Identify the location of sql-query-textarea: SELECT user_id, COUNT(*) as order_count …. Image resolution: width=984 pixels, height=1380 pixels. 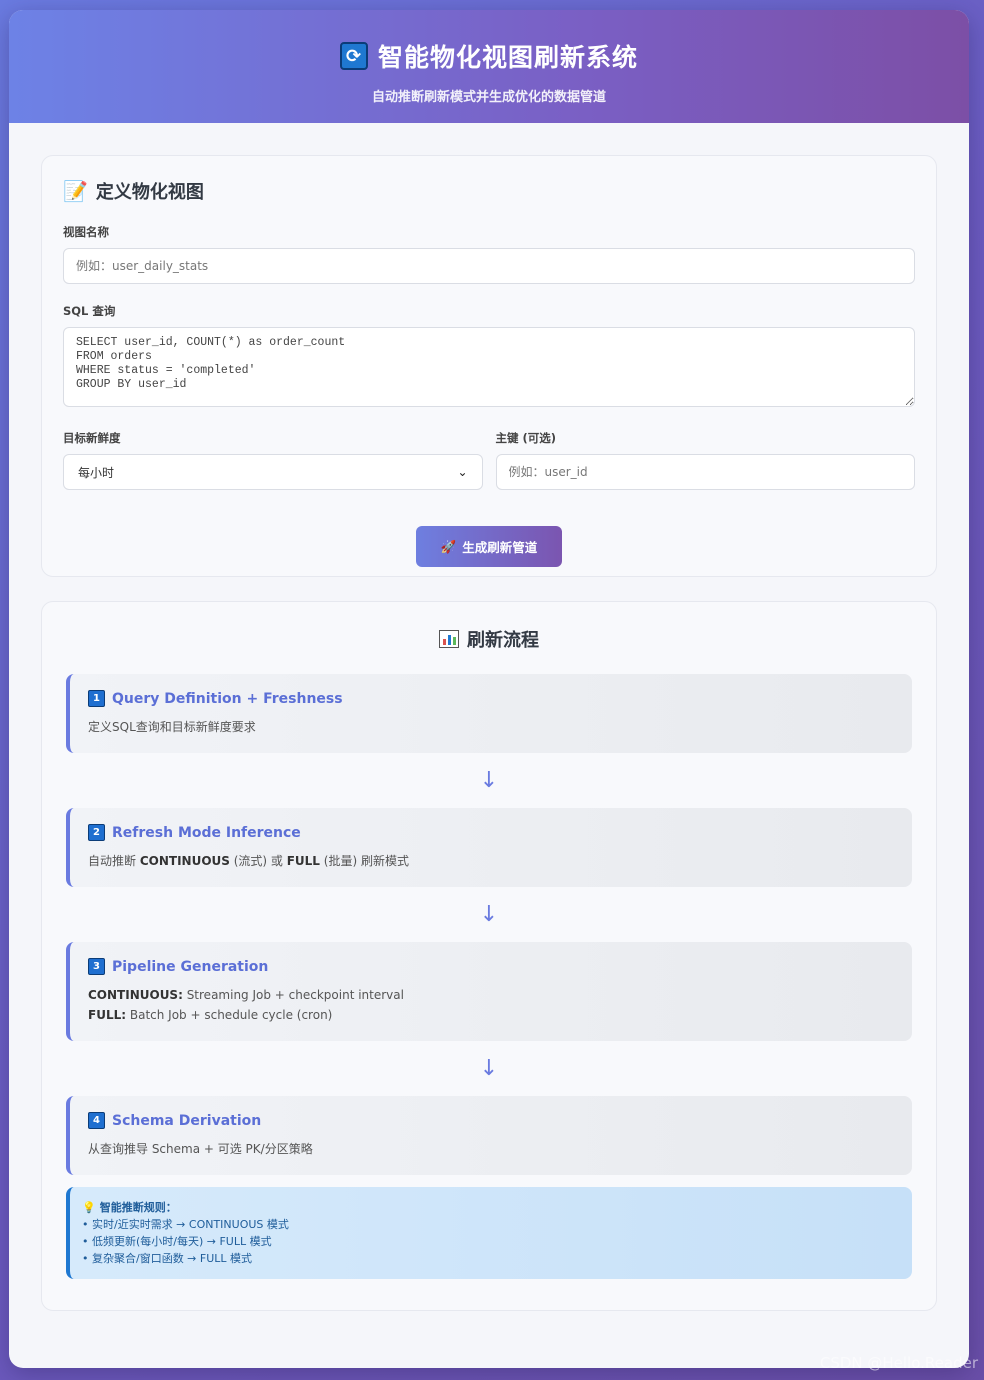
(489, 367).